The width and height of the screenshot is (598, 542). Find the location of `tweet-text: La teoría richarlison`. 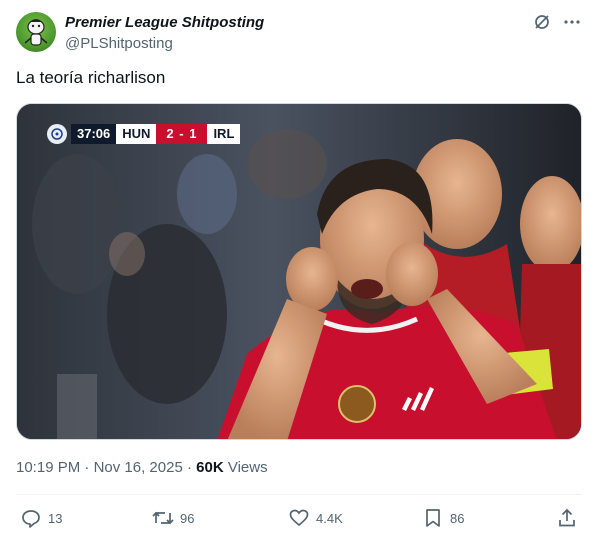

tweet-text: La teoría richarlison is located at coordinates (91, 77).